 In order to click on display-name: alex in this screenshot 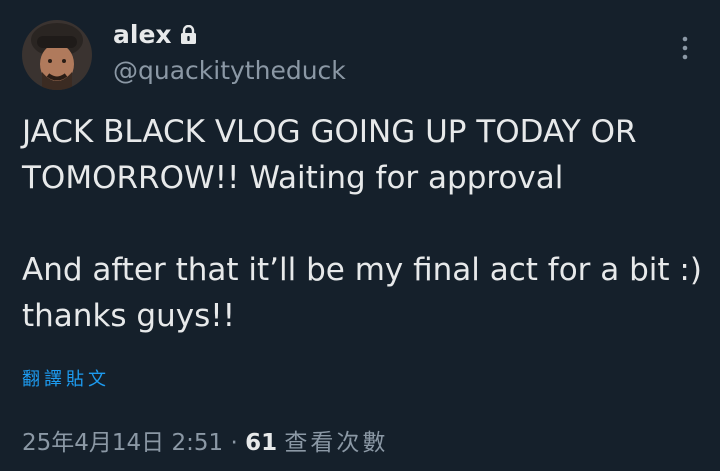, I will do `click(142, 35)`.